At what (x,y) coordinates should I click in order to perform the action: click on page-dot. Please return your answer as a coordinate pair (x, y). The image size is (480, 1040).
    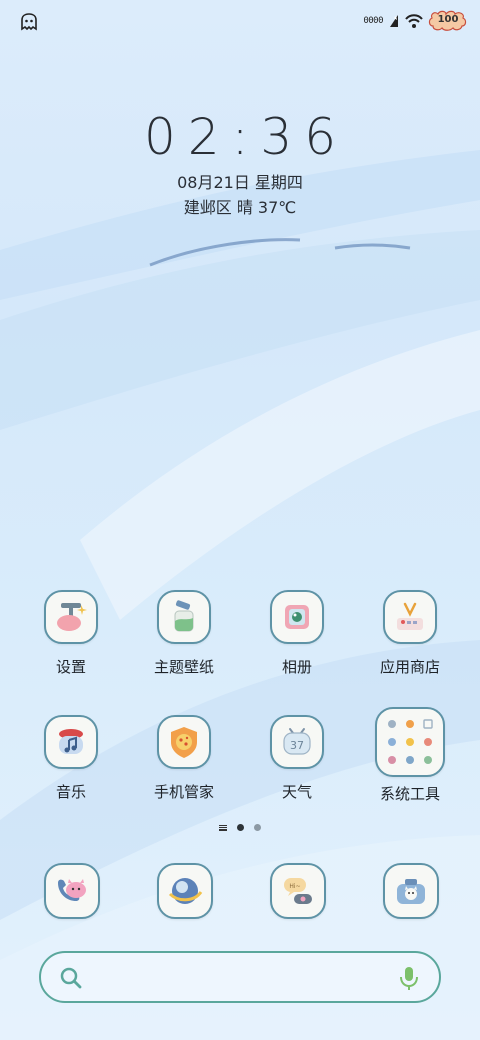
    Looking at the image, I should click on (257, 827).